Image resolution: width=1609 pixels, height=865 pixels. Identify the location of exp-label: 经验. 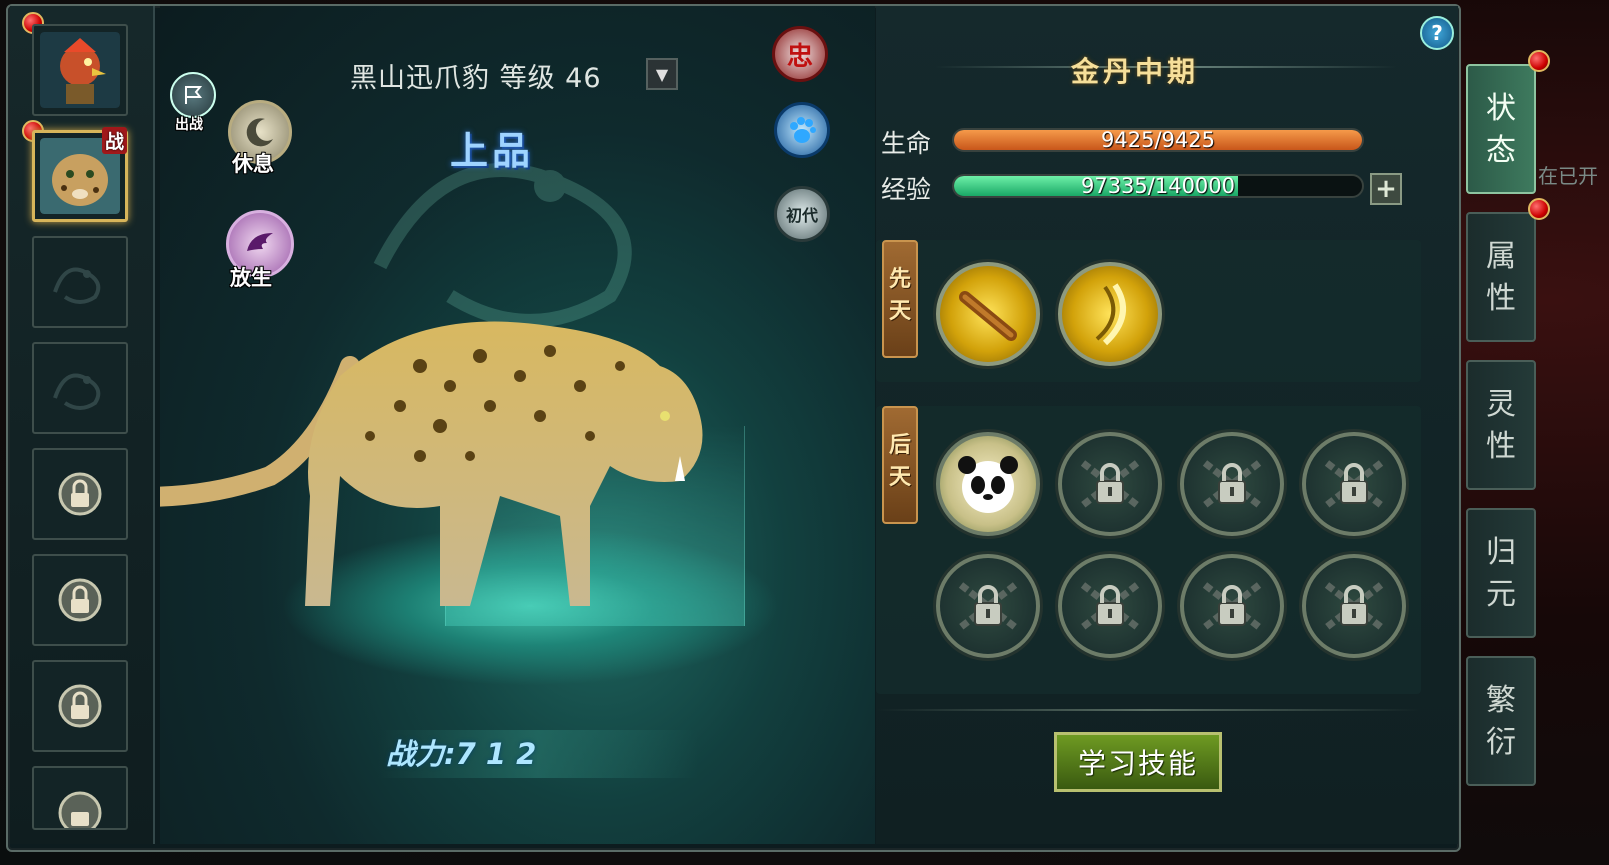
(906, 189).